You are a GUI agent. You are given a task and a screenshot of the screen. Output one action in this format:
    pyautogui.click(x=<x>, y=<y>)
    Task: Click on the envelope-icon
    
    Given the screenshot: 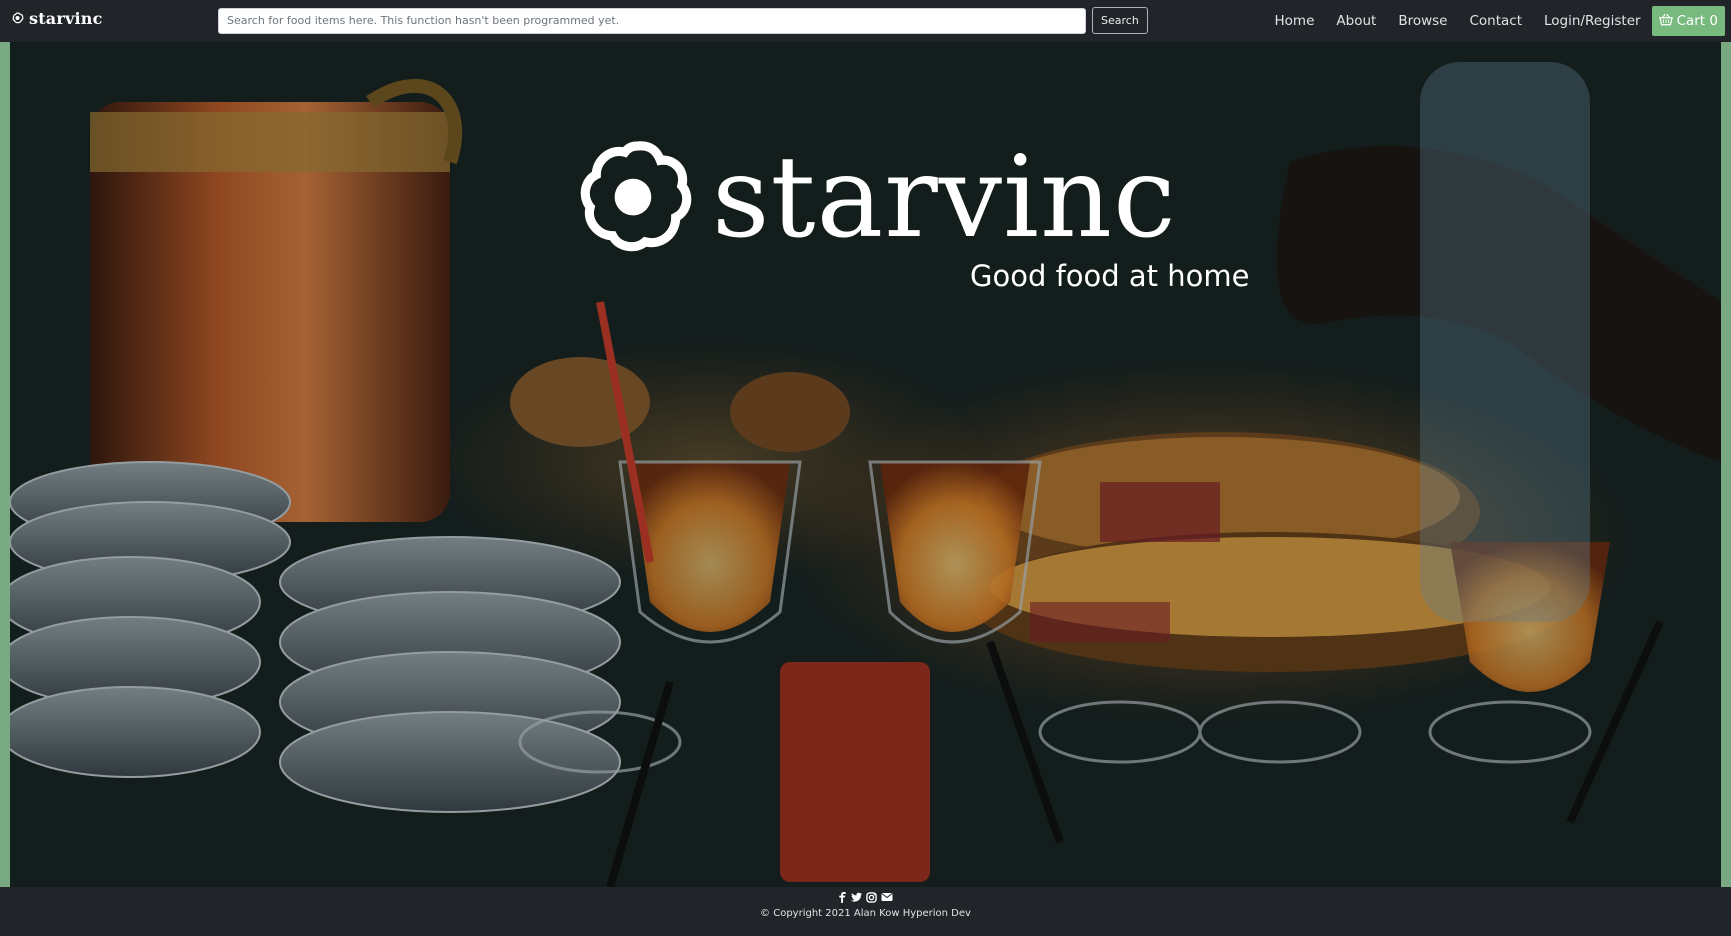 What is the action you would take?
    pyautogui.click(x=887, y=897)
    